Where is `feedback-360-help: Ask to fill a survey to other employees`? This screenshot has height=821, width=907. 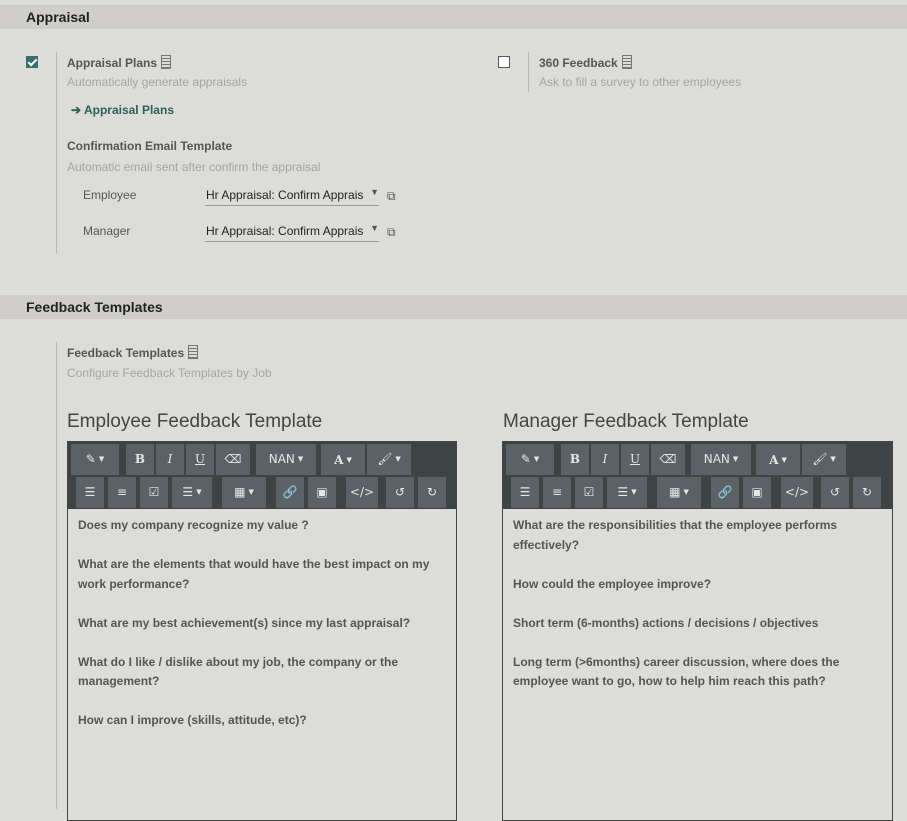
feedback-360-help: Ask to fill a survey to other employees is located at coordinates (640, 82).